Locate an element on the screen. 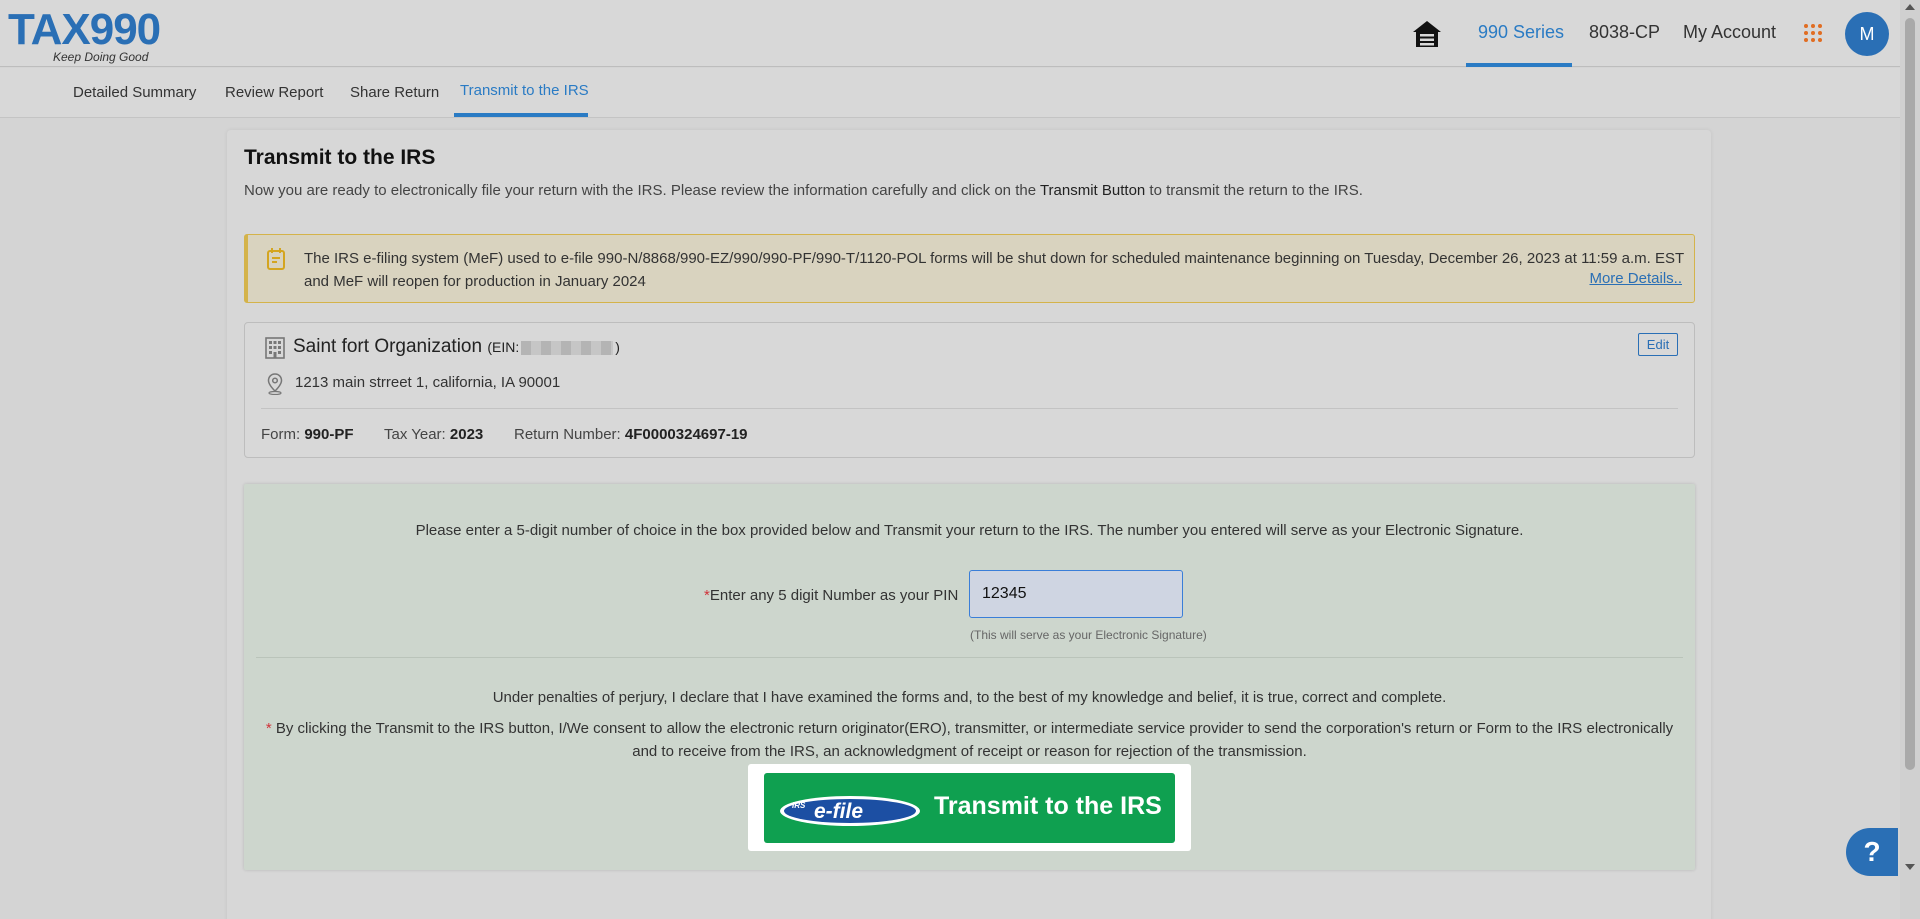 Image resolution: width=1920 pixels, height=919 pixels. page-description-suffix: to transmit the return to the IRS. is located at coordinates (1254, 190).